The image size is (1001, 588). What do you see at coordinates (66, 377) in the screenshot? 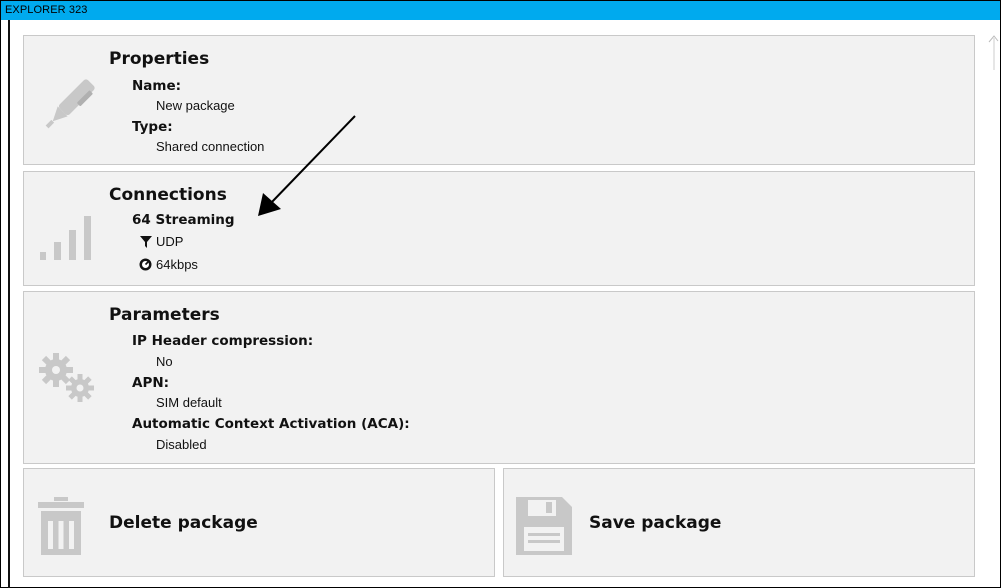
I see `gears-icon` at bounding box center [66, 377].